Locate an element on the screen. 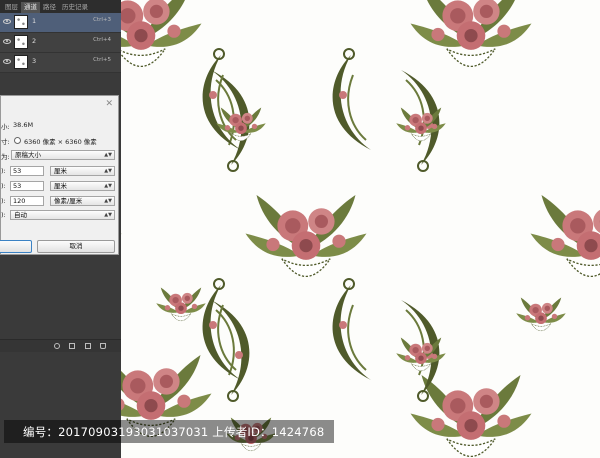  ok-button is located at coordinates (16, 246).